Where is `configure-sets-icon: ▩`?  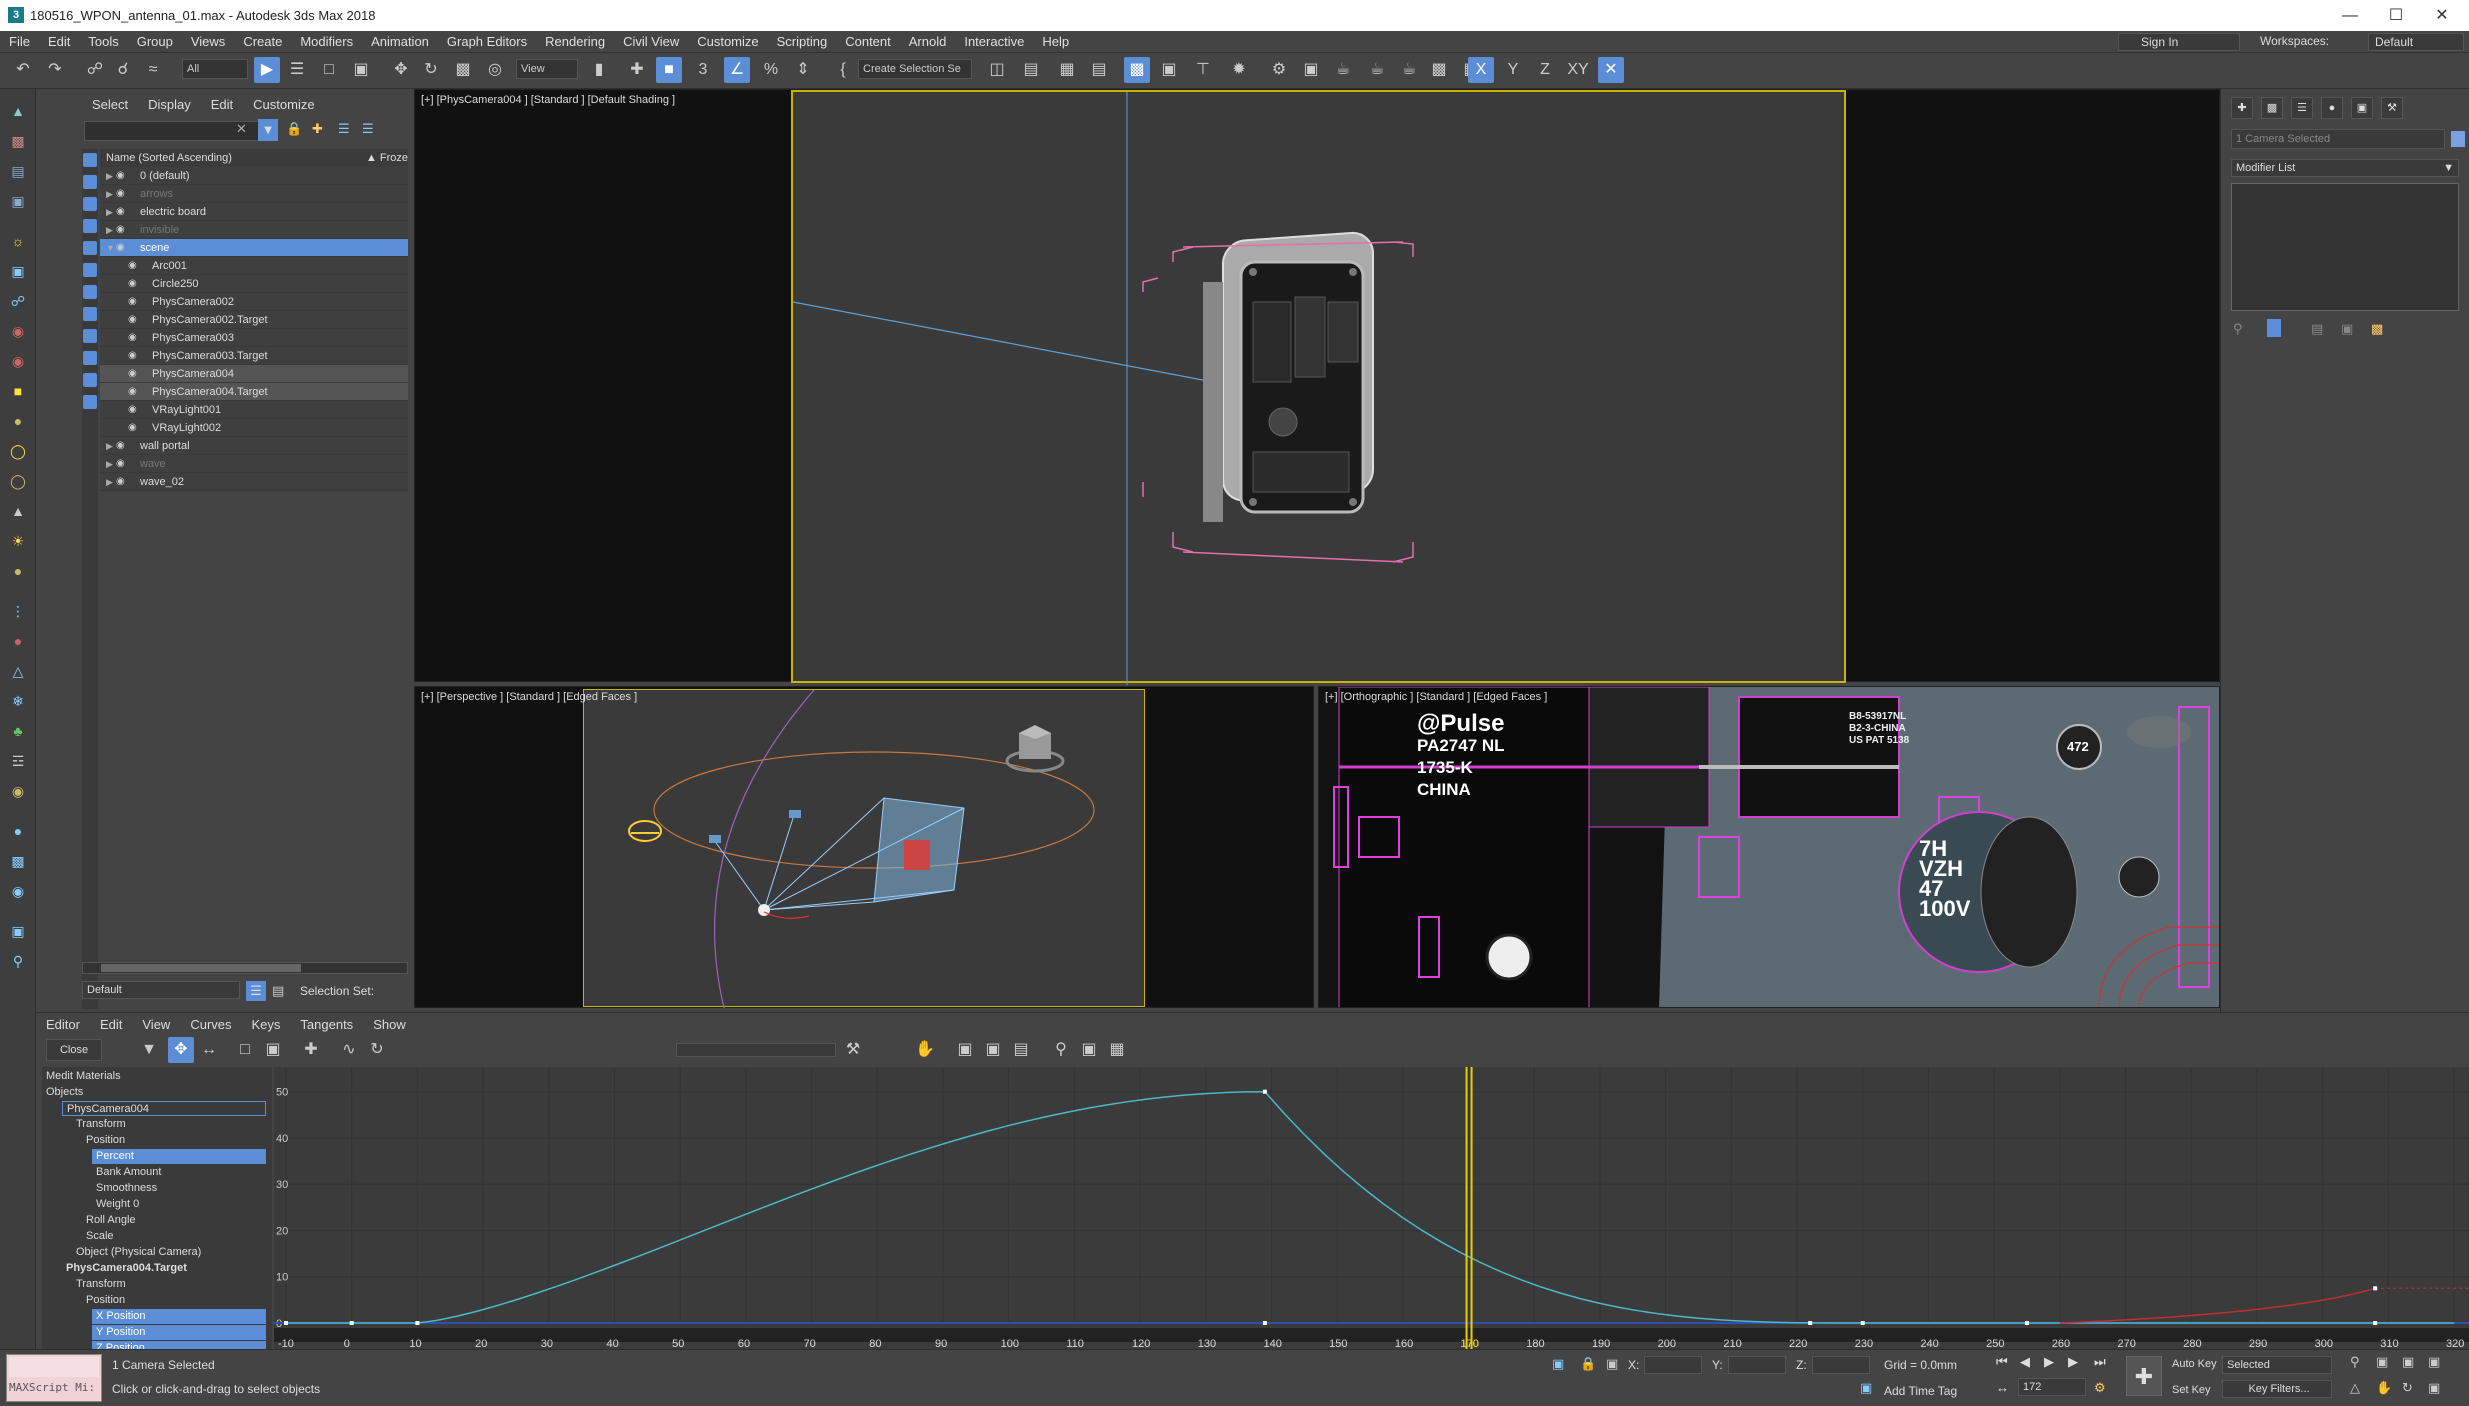
configure-sets-icon: ▩ is located at coordinates (2377, 329).